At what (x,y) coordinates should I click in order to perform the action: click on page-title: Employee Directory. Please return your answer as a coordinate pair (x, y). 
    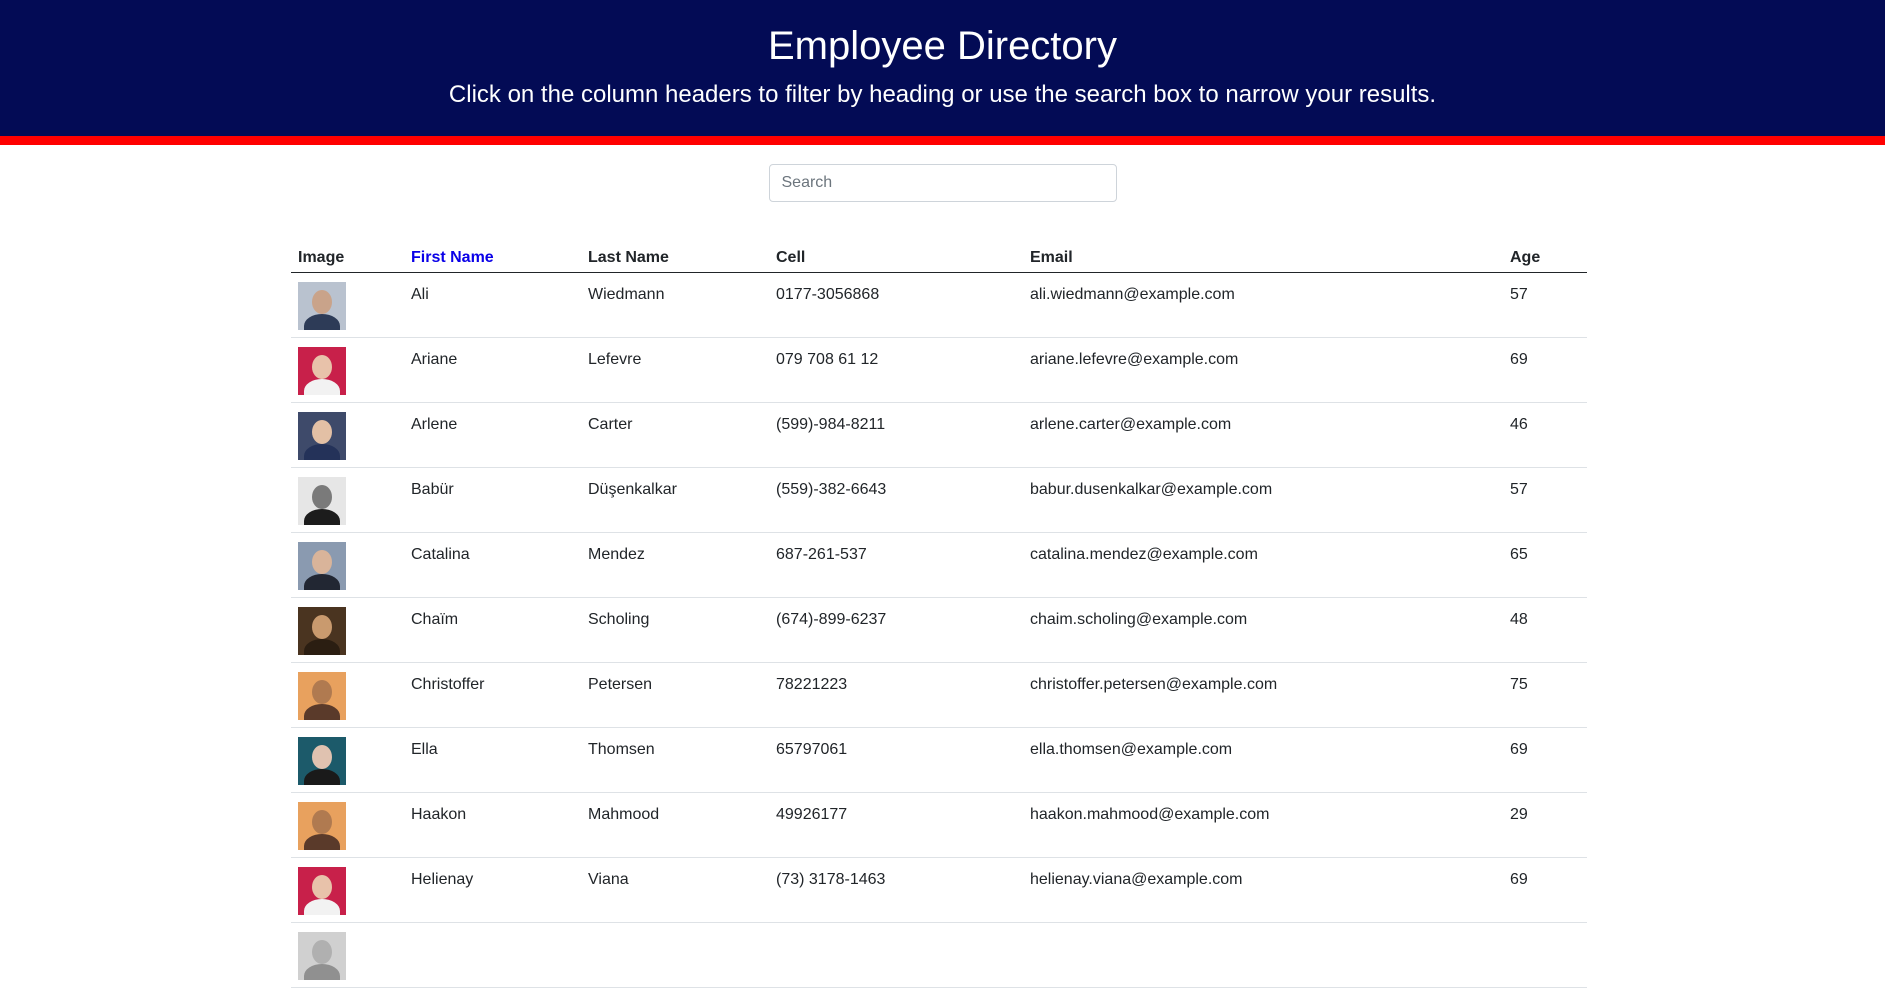
    Looking at the image, I should click on (942, 46).